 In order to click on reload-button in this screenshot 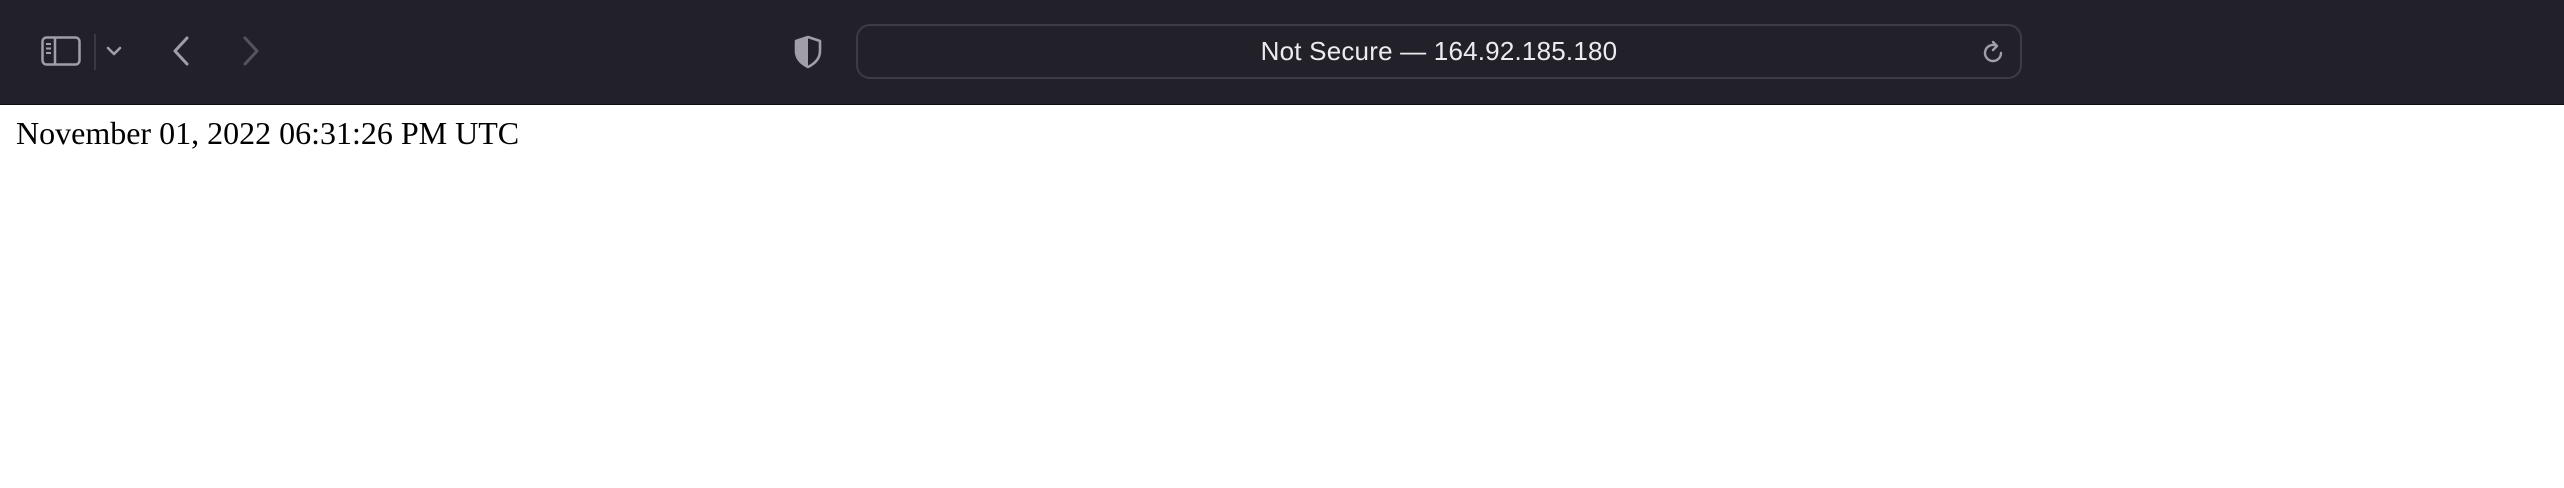, I will do `click(1993, 53)`.